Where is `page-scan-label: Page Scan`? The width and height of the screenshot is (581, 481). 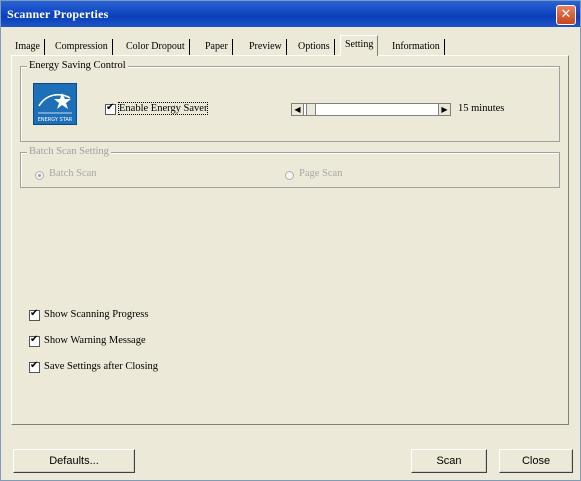 page-scan-label: Page Scan is located at coordinates (321, 173).